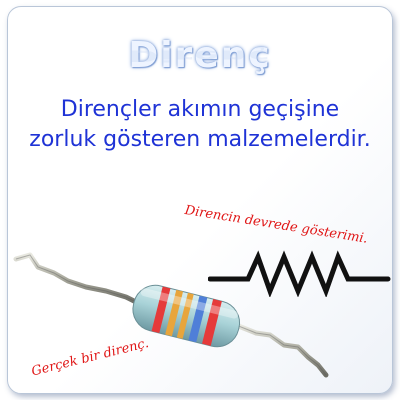 The image size is (400, 400). I want to click on resistor-zigzag-icon, so click(299, 273).